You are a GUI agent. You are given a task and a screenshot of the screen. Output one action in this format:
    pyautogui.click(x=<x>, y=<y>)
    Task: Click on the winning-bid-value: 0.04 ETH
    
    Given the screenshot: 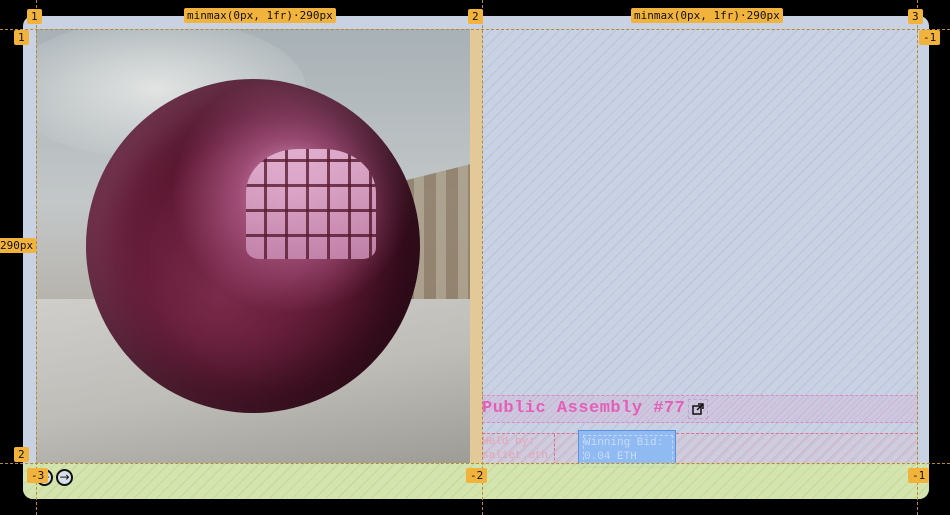 What is the action you would take?
    pyautogui.click(x=610, y=457)
    